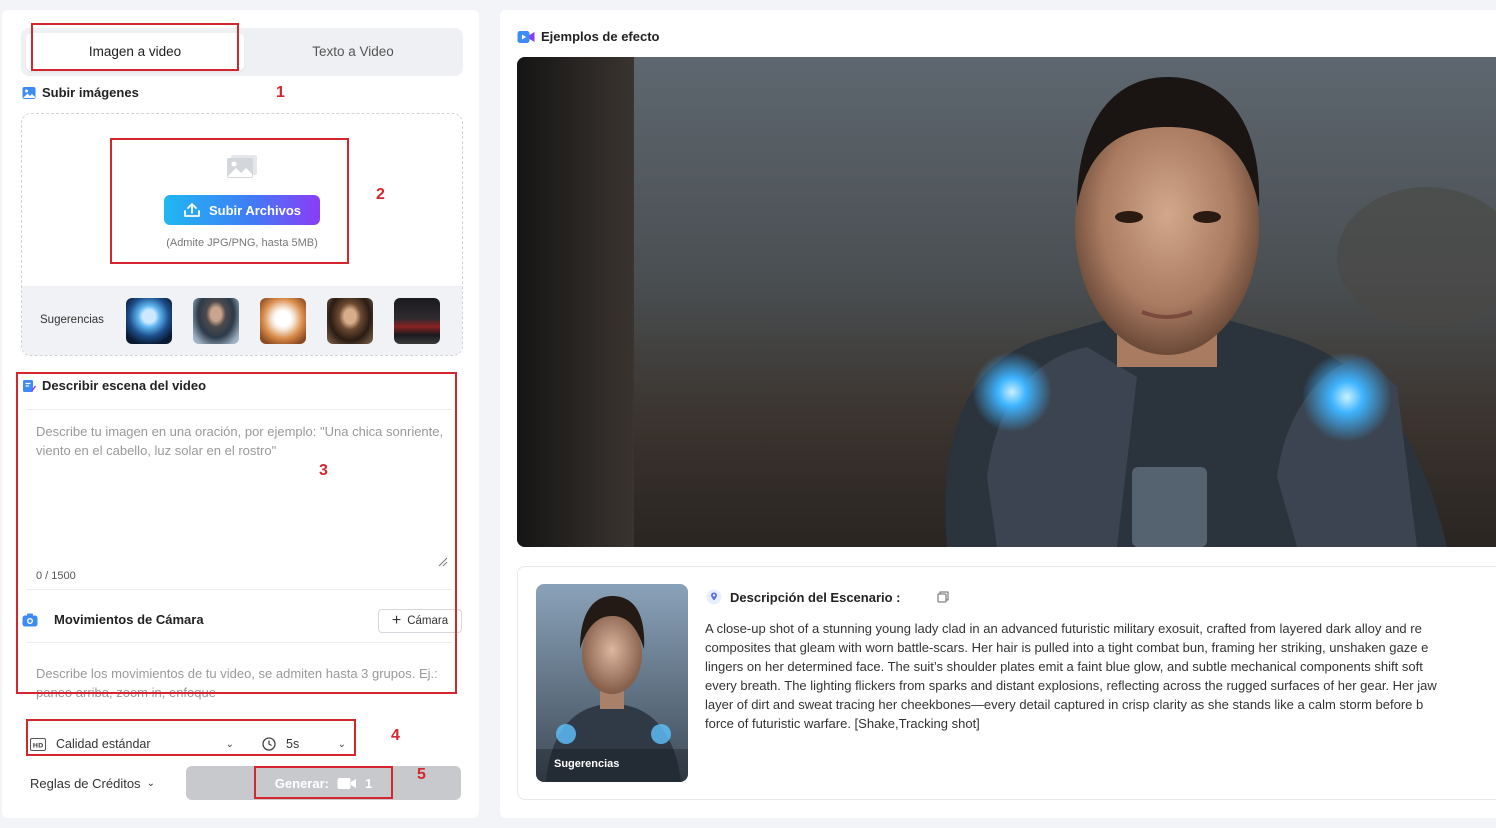 The height and width of the screenshot is (828, 1496). What do you see at coordinates (815, 597) in the screenshot?
I see `scene-title-label: Descripción del Escenario :` at bounding box center [815, 597].